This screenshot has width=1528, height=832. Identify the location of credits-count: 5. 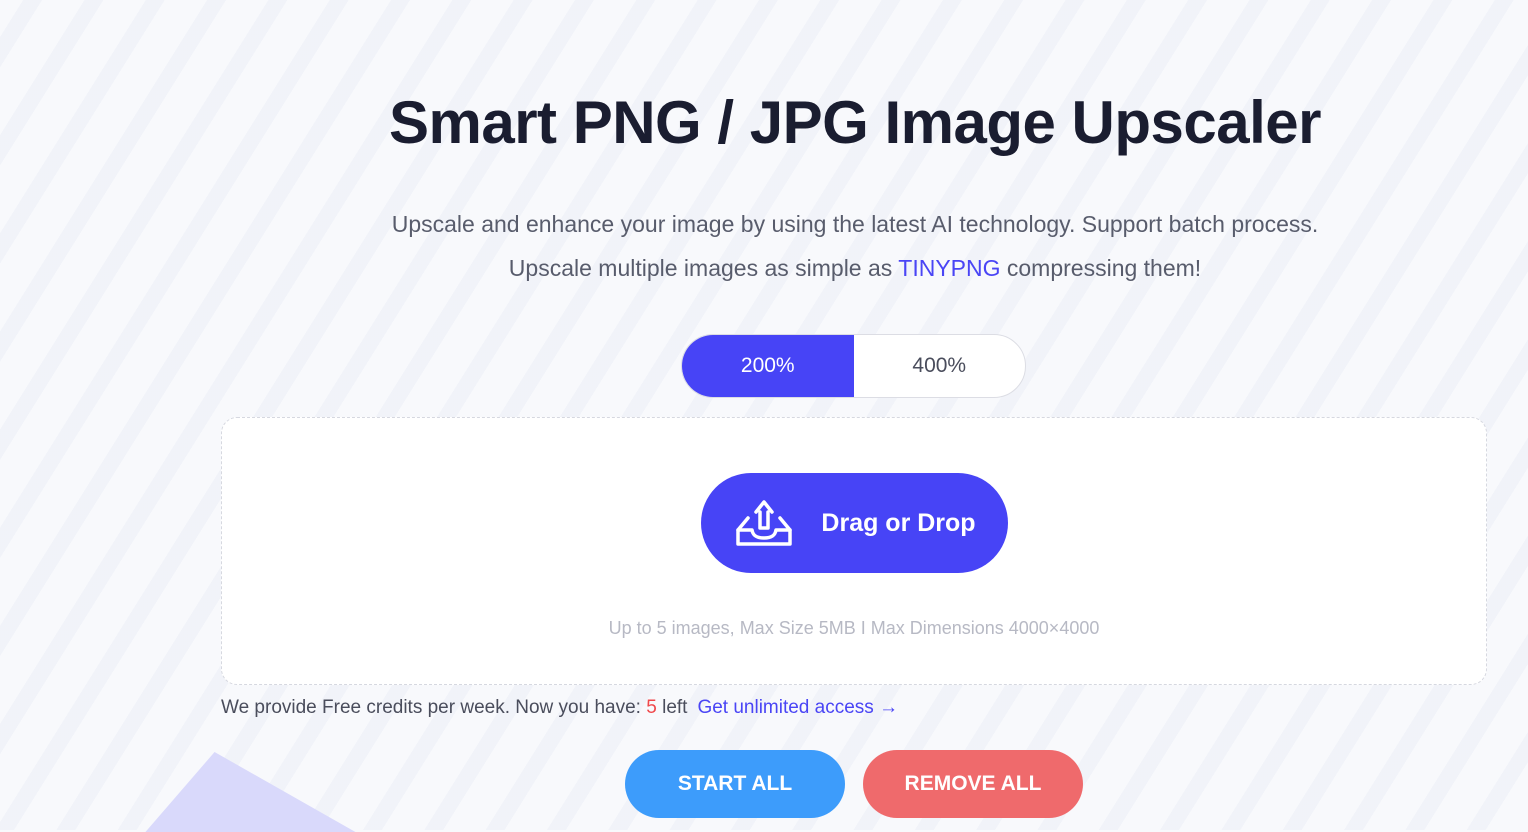
(651, 707).